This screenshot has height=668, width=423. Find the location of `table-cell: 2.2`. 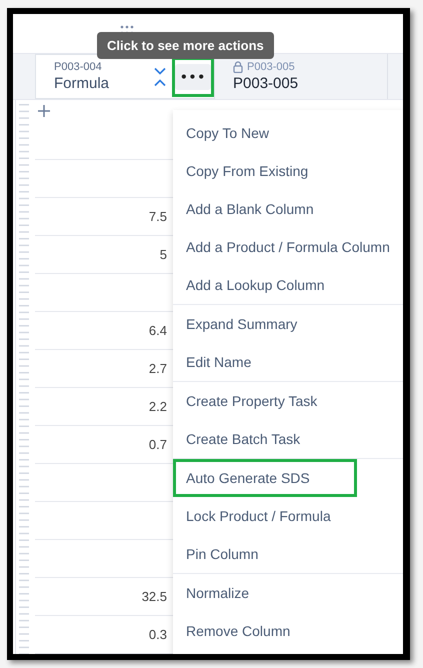

table-cell: 2.2 is located at coordinates (157, 406).